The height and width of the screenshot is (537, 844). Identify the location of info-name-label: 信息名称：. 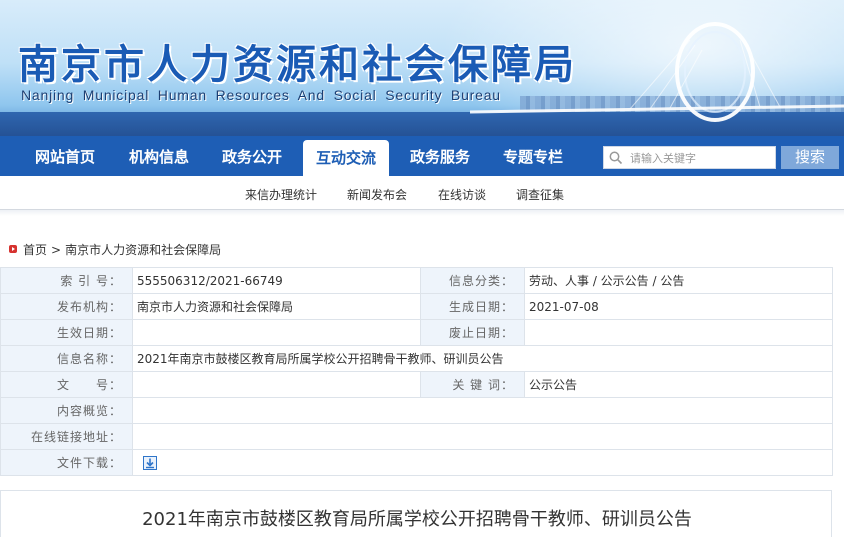
(66, 358).